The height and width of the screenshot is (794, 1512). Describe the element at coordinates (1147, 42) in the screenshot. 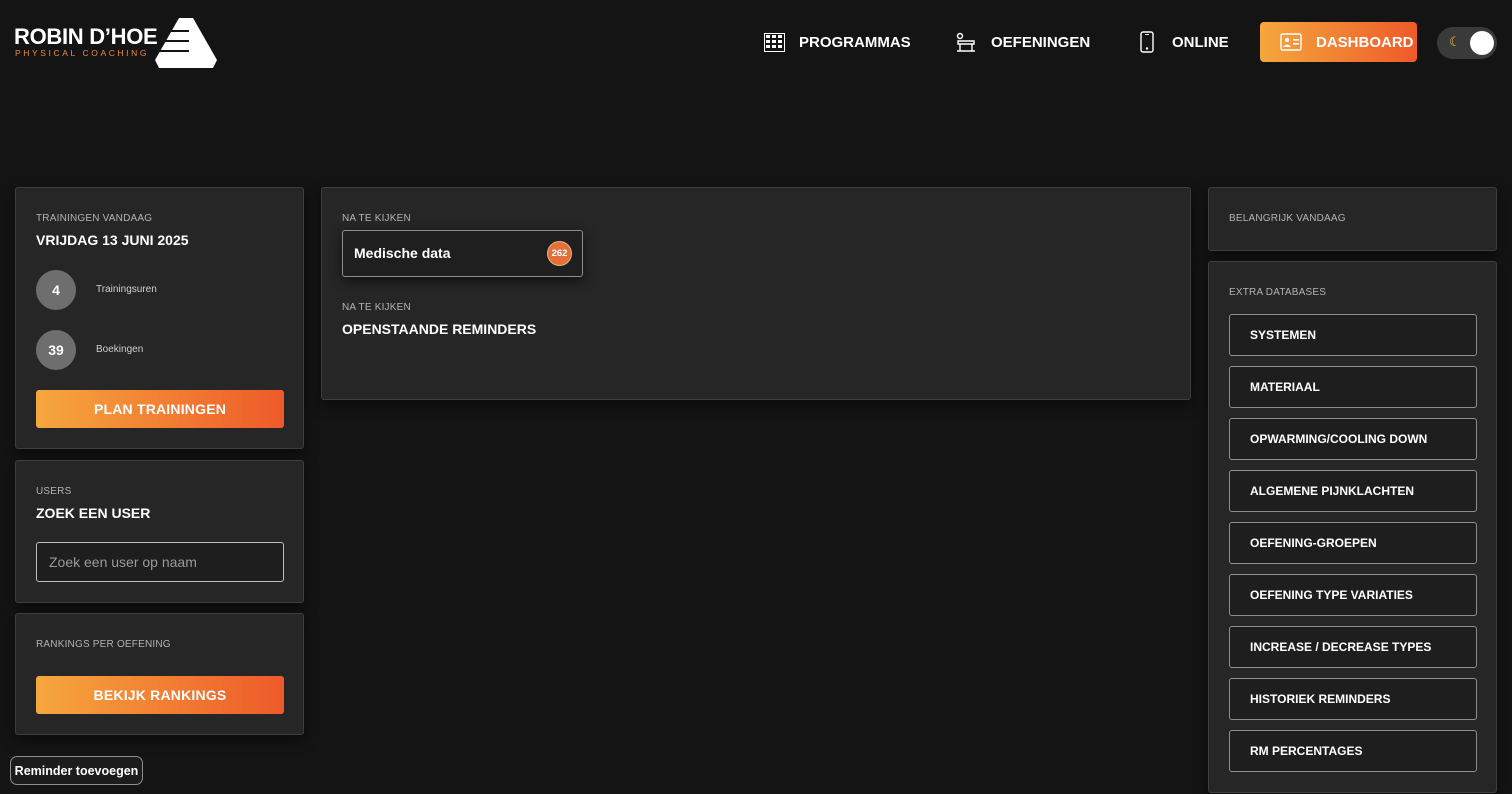

I see `phone-icon` at that location.